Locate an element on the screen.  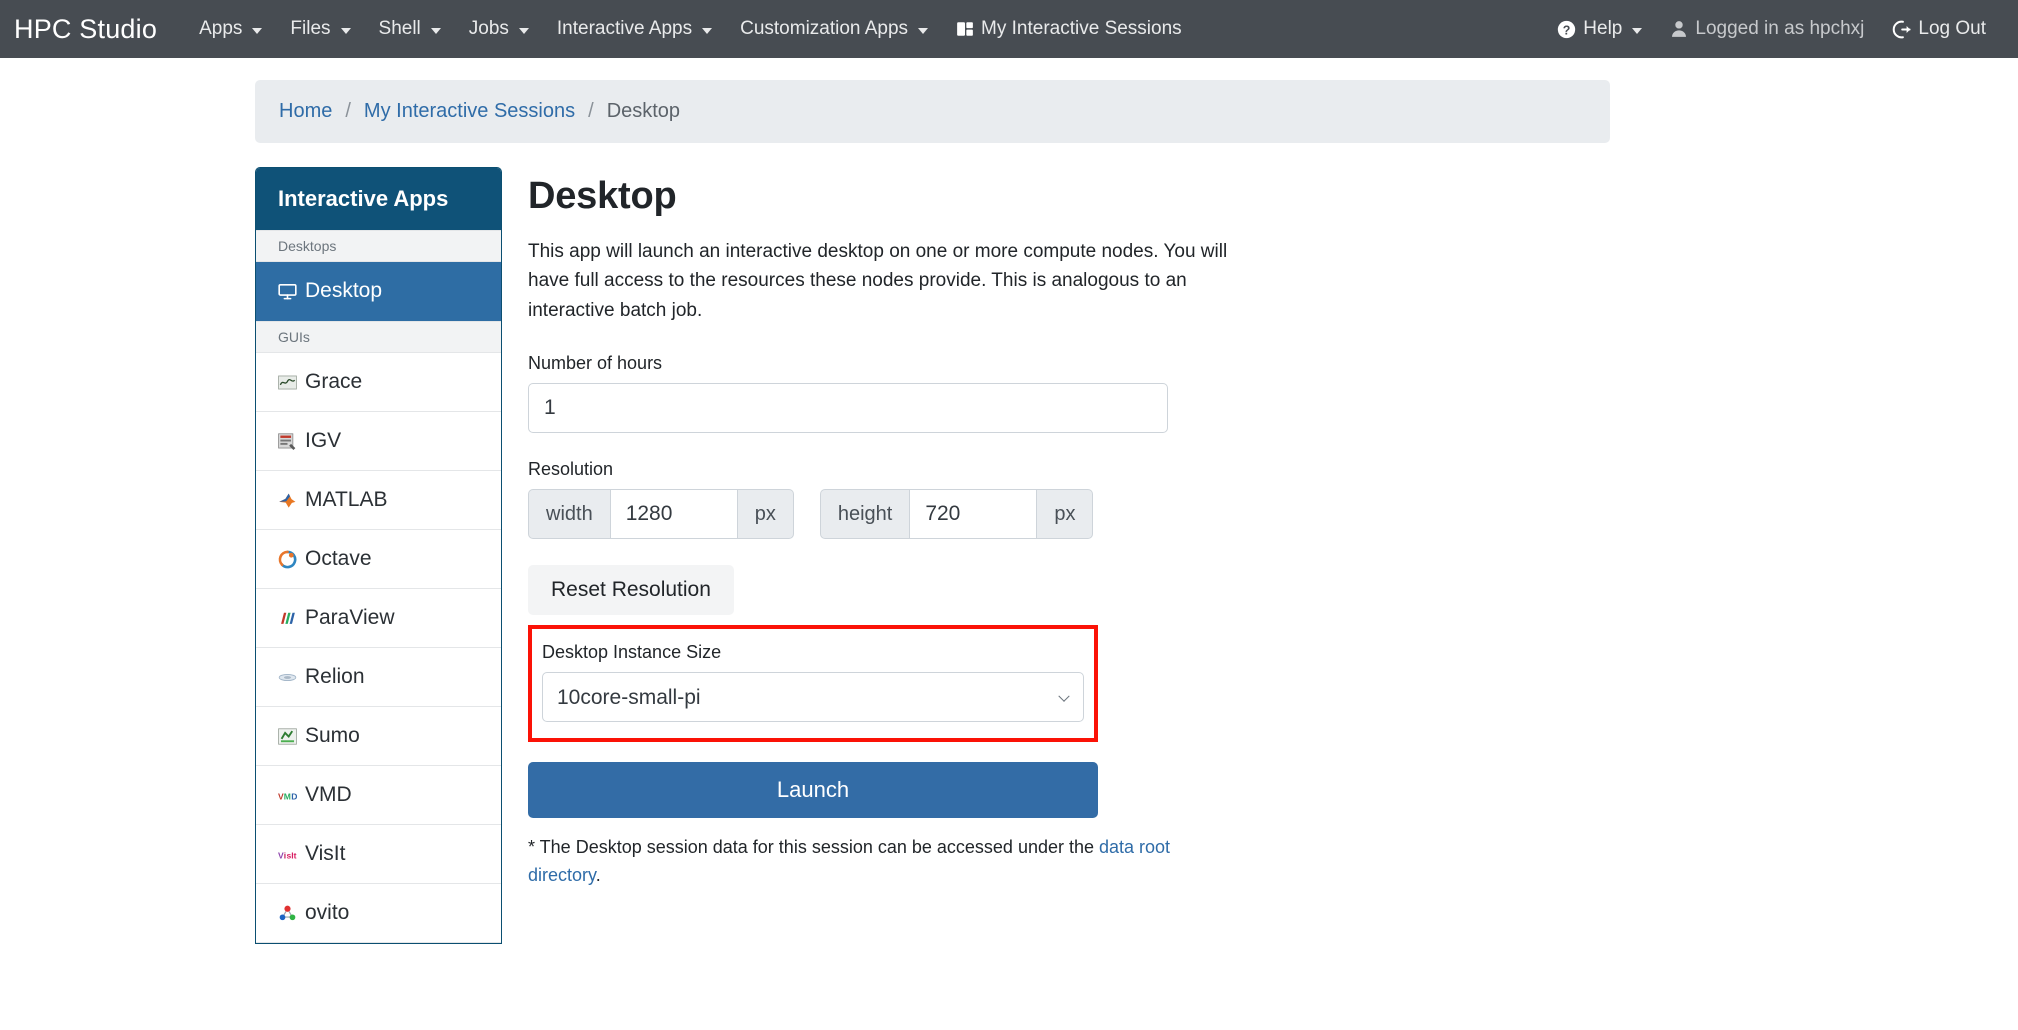
sidebar-item-octave-label: Octave is located at coordinates (338, 558).